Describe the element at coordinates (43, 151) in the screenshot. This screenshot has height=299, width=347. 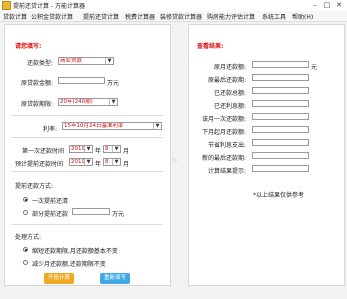
I see `first-payment-label: 第一次还款时间` at that location.